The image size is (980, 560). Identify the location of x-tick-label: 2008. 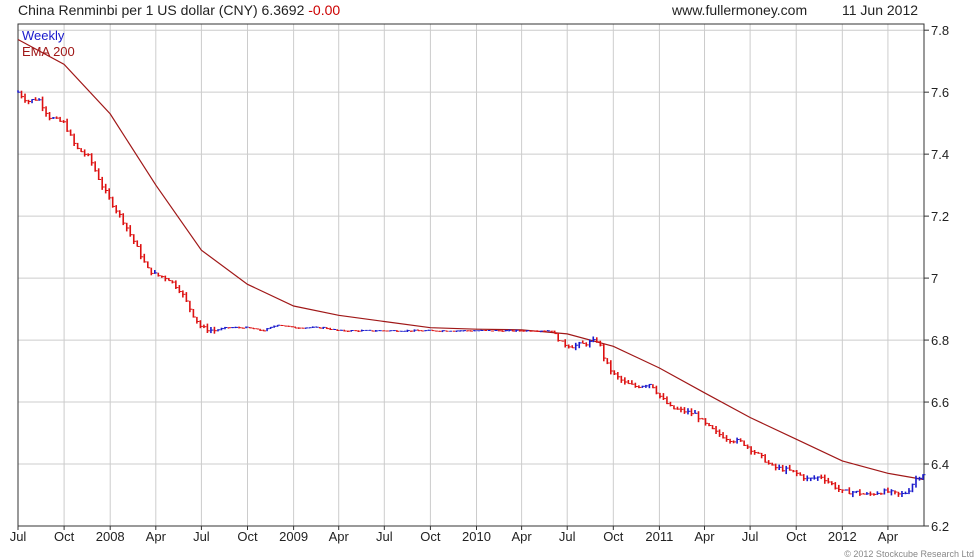
(110, 536).